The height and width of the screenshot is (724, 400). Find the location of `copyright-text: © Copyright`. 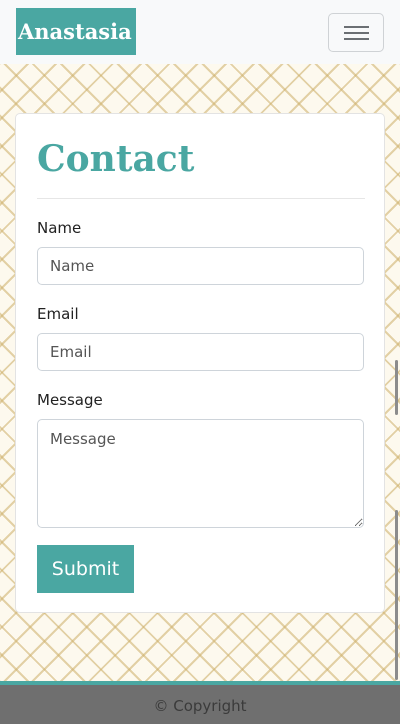

copyright-text: © Copyright is located at coordinates (200, 706).